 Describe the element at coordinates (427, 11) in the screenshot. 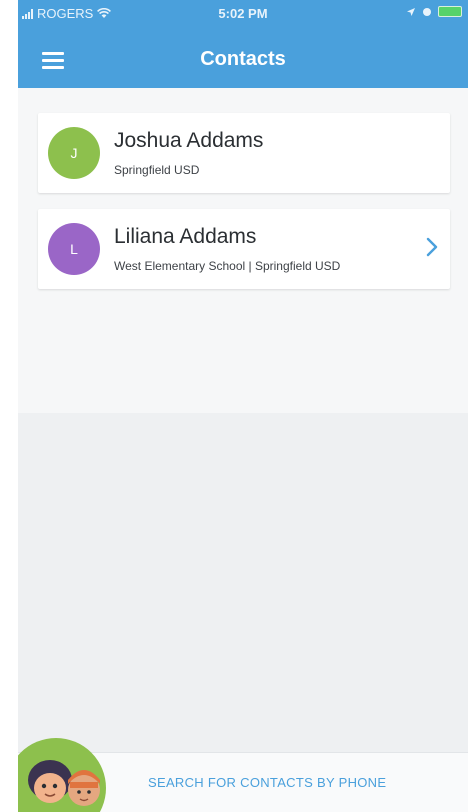

I see `alarm-icon` at that location.